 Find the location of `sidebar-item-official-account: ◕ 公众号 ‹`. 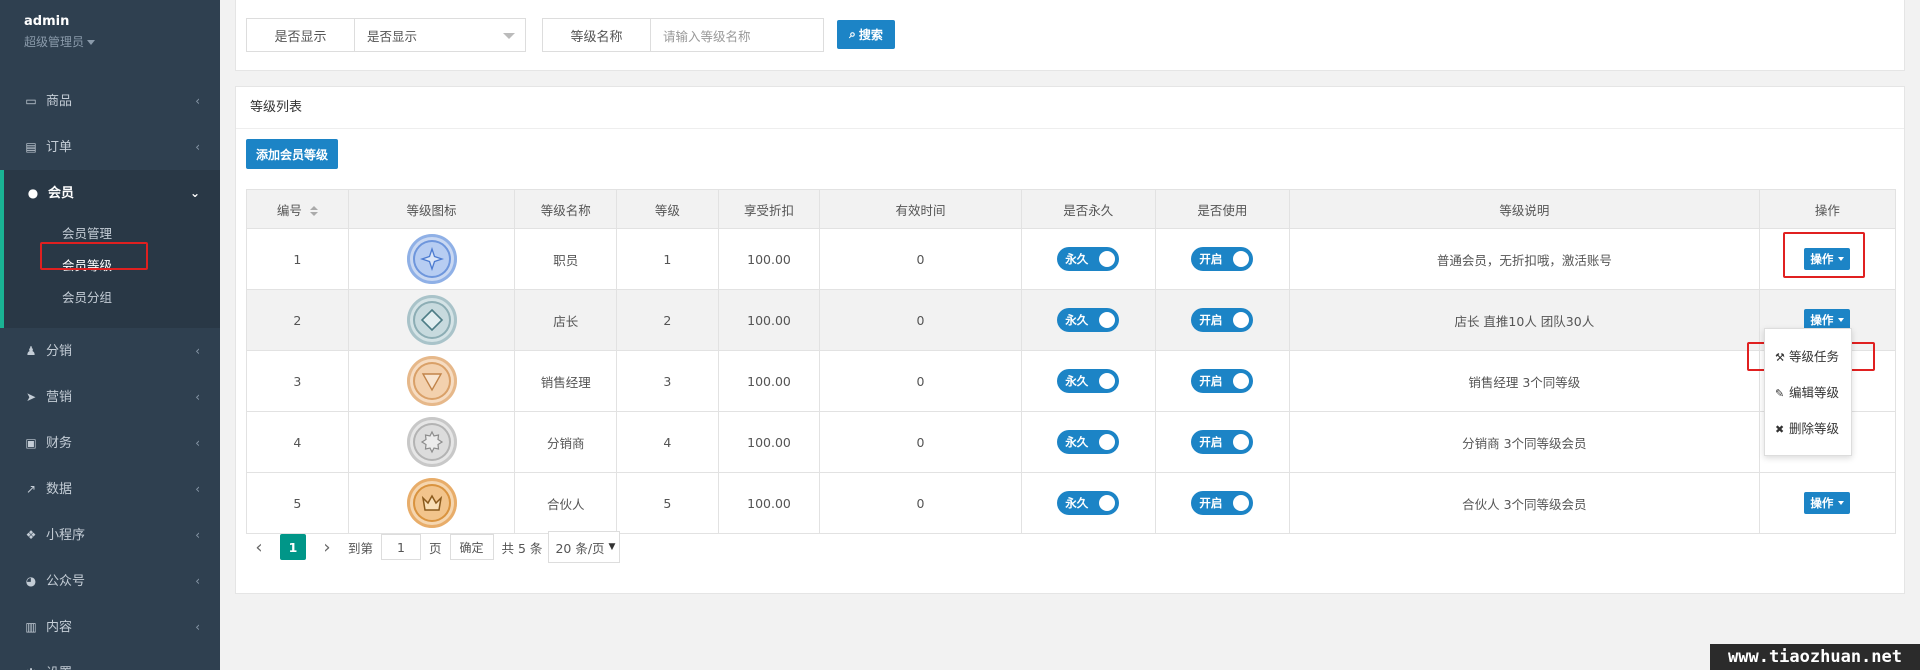

sidebar-item-official-account: ◕ 公众号 ‹ is located at coordinates (110, 581).